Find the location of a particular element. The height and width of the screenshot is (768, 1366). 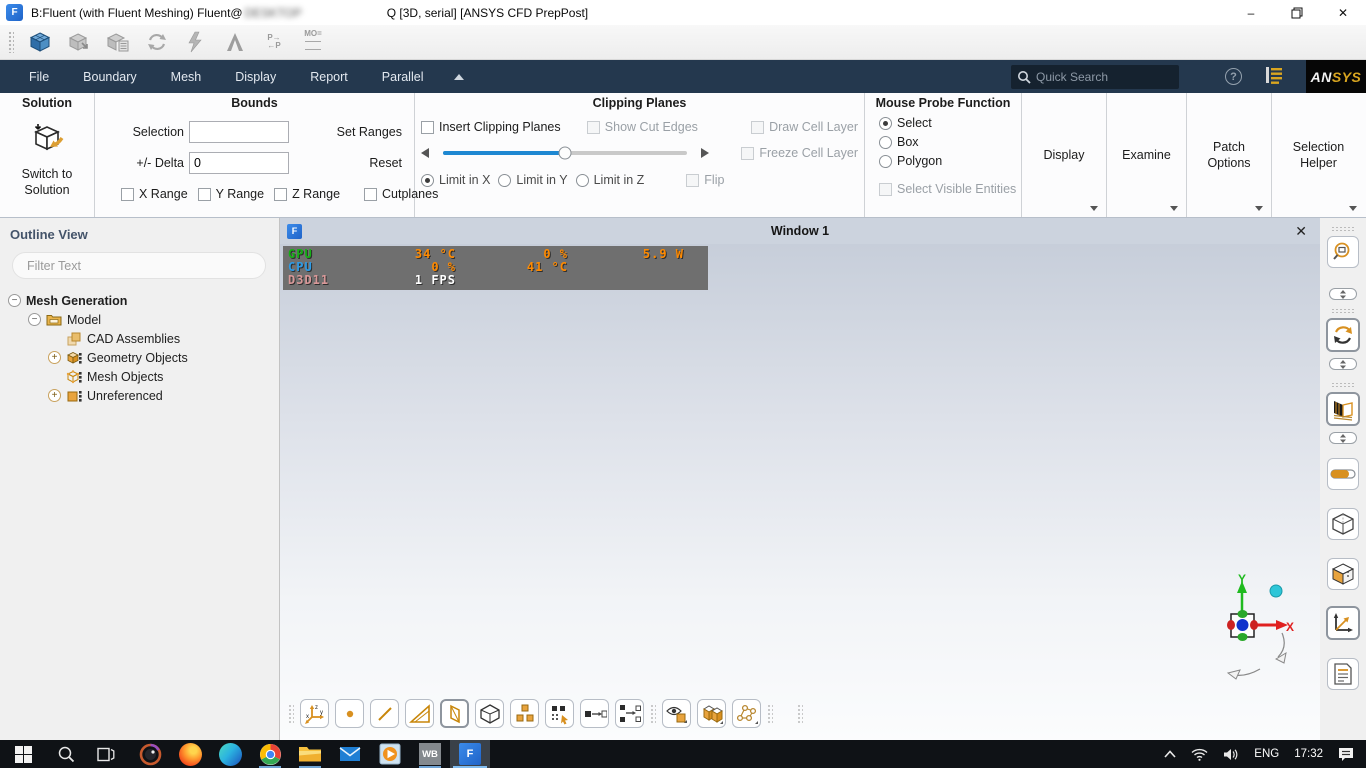

file-explorer-button is located at coordinates (310, 754).